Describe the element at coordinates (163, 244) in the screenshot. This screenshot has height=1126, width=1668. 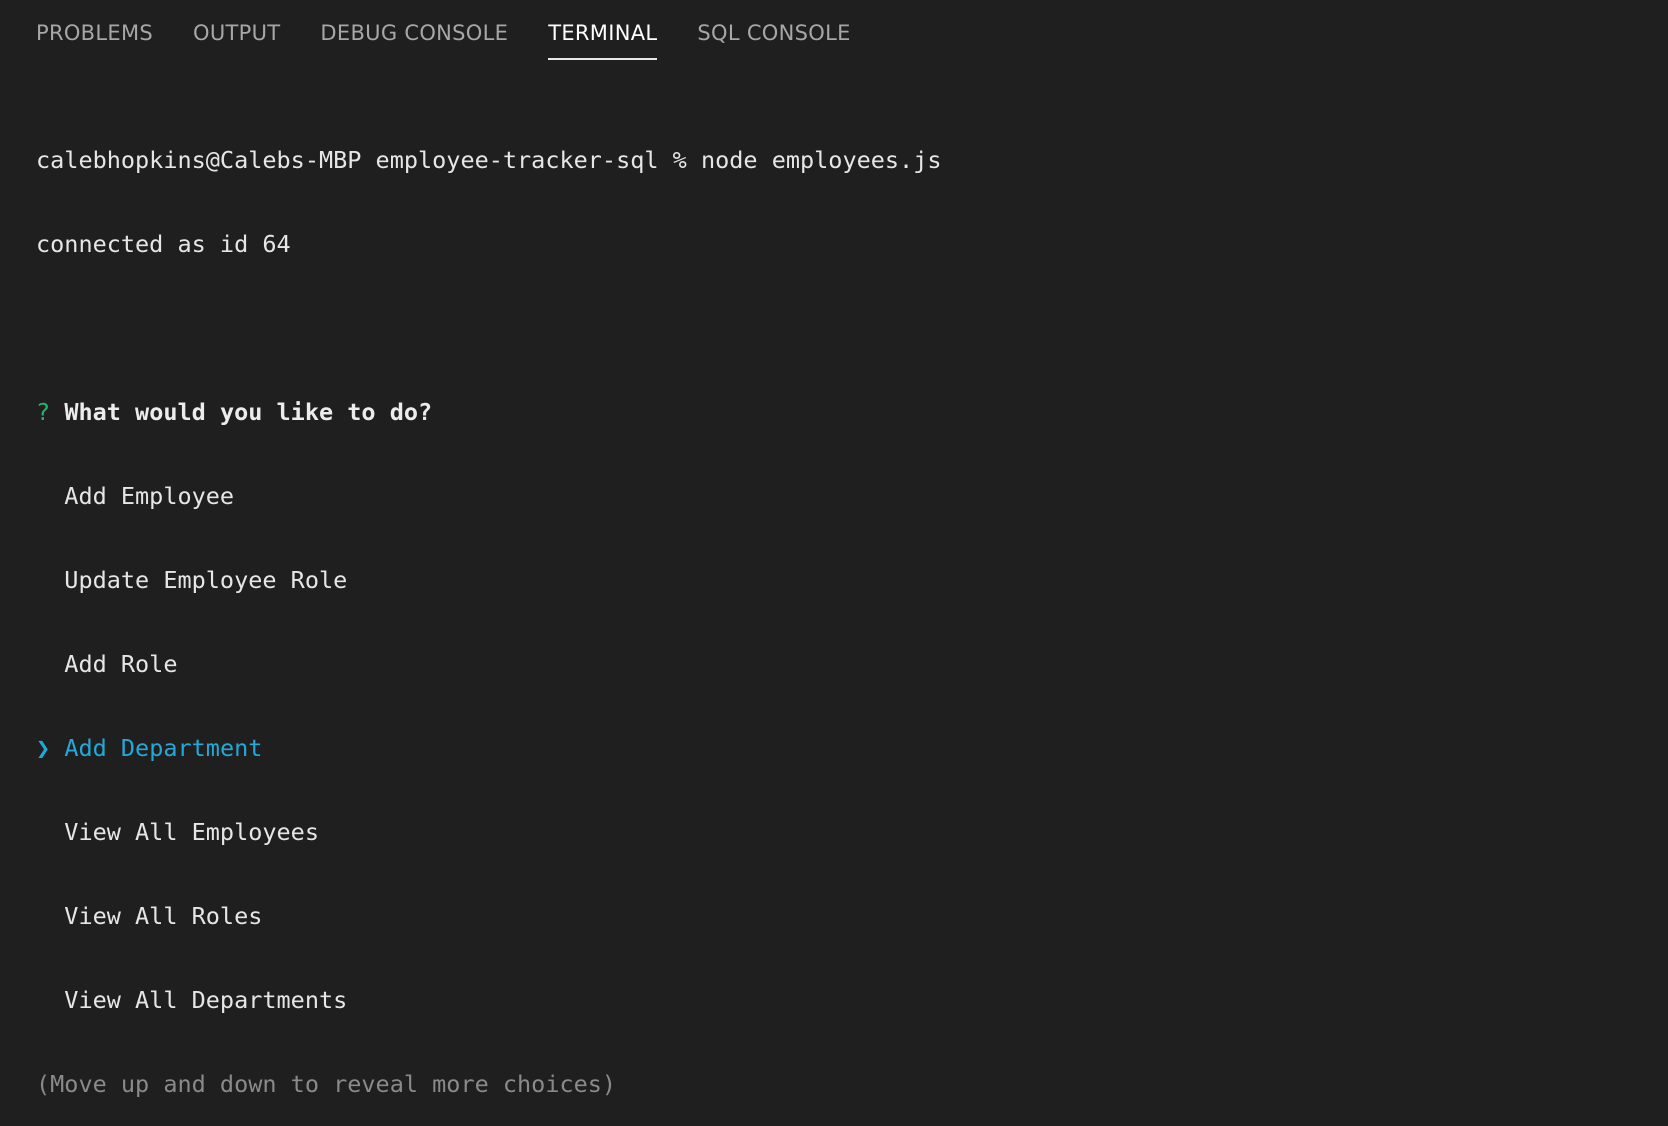
I see `connection-status-line: connected as id 64` at that location.